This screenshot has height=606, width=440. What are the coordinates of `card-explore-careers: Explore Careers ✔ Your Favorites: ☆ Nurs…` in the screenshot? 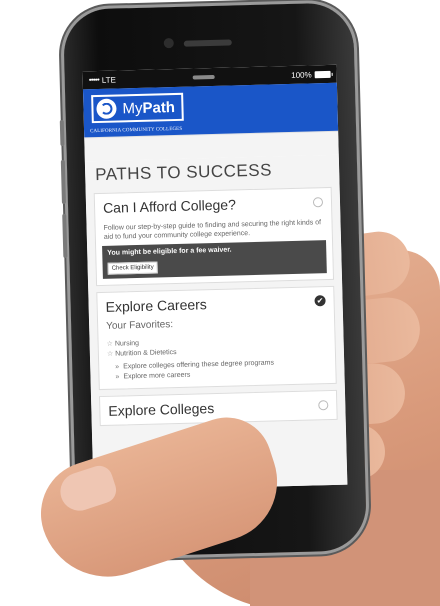 It's located at (216, 338).